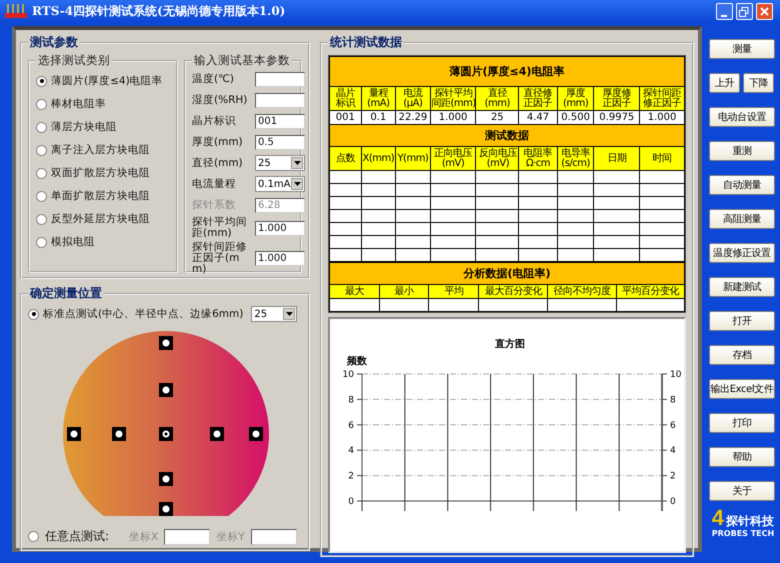 The image size is (780, 563). What do you see at coordinates (413, 158) in the screenshot?
I see `column-header: Y(mm)` at bounding box center [413, 158].